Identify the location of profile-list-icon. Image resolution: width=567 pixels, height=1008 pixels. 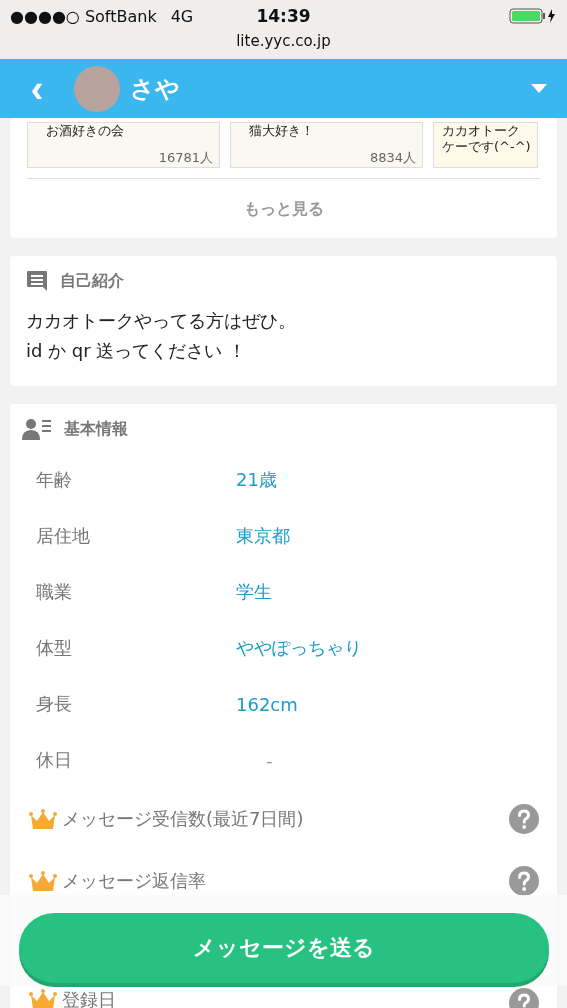
(37, 429).